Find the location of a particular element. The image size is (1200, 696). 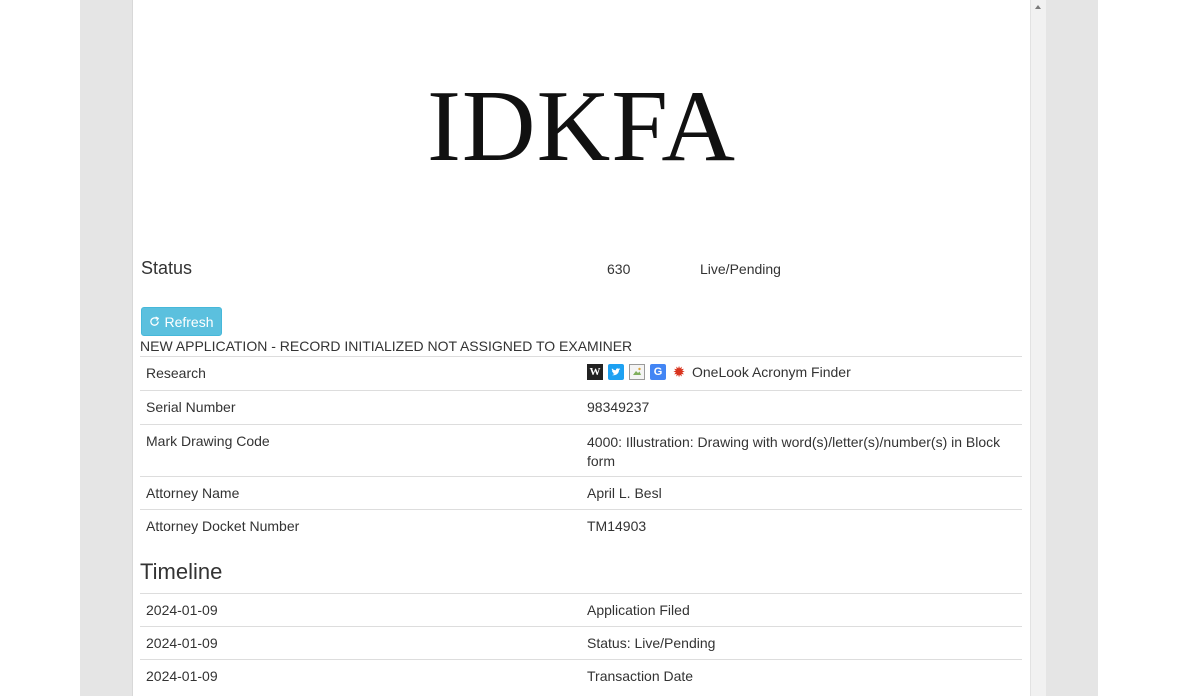

timeline-event: Transaction Date is located at coordinates (801, 676).